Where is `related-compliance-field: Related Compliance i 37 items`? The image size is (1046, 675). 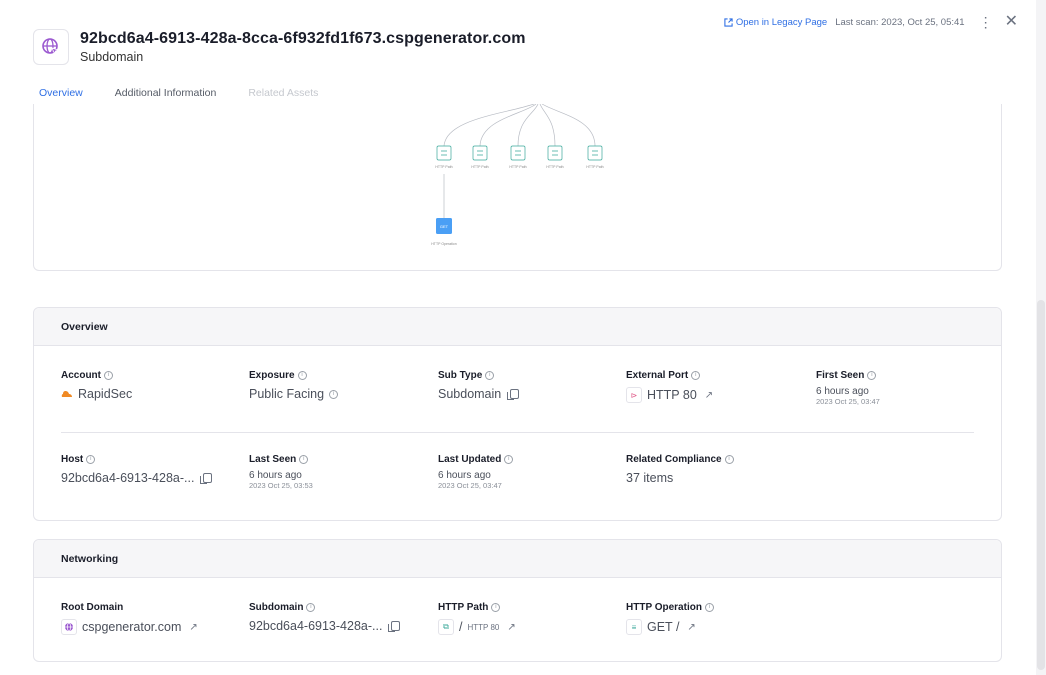
related-compliance-field: Related Compliance i 37 items is located at coordinates (680, 469).